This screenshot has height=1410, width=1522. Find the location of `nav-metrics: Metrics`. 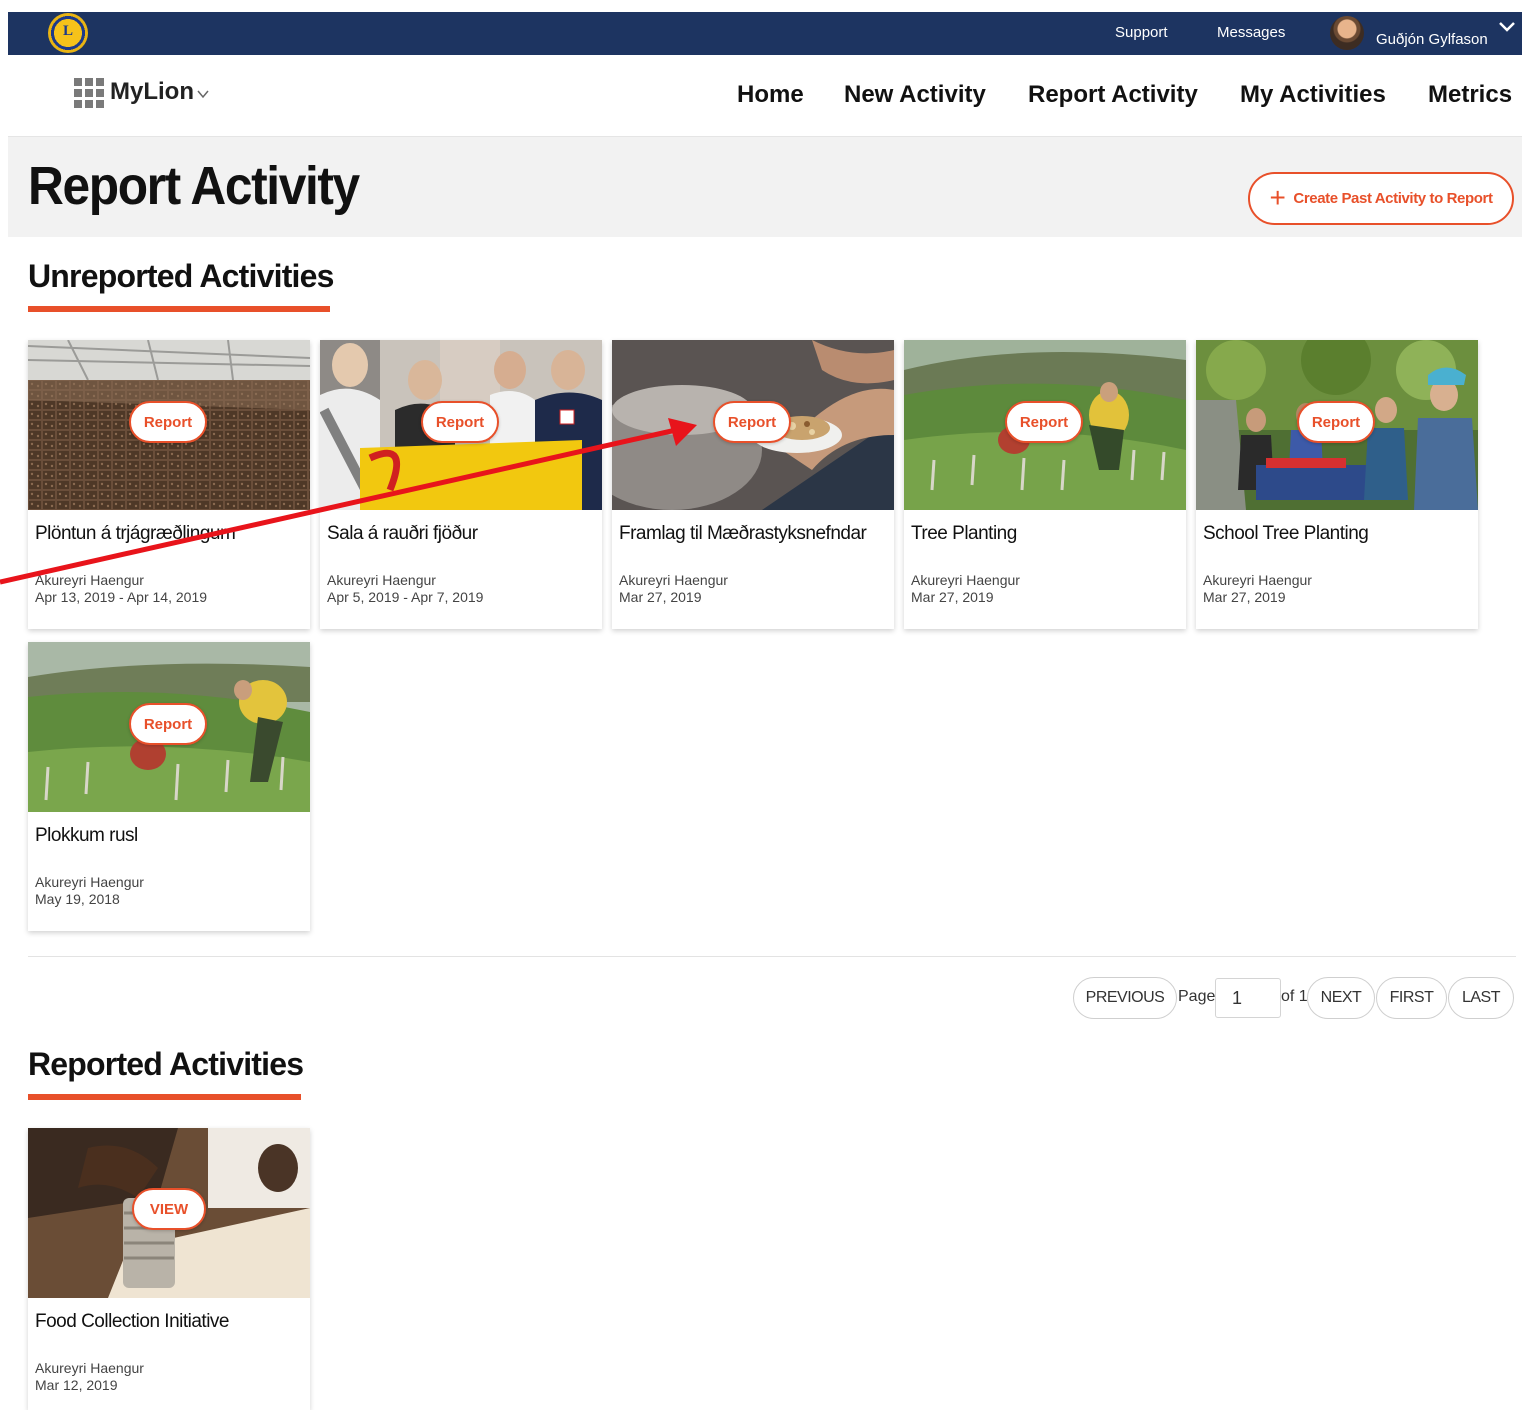

nav-metrics: Metrics is located at coordinates (1470, 95).